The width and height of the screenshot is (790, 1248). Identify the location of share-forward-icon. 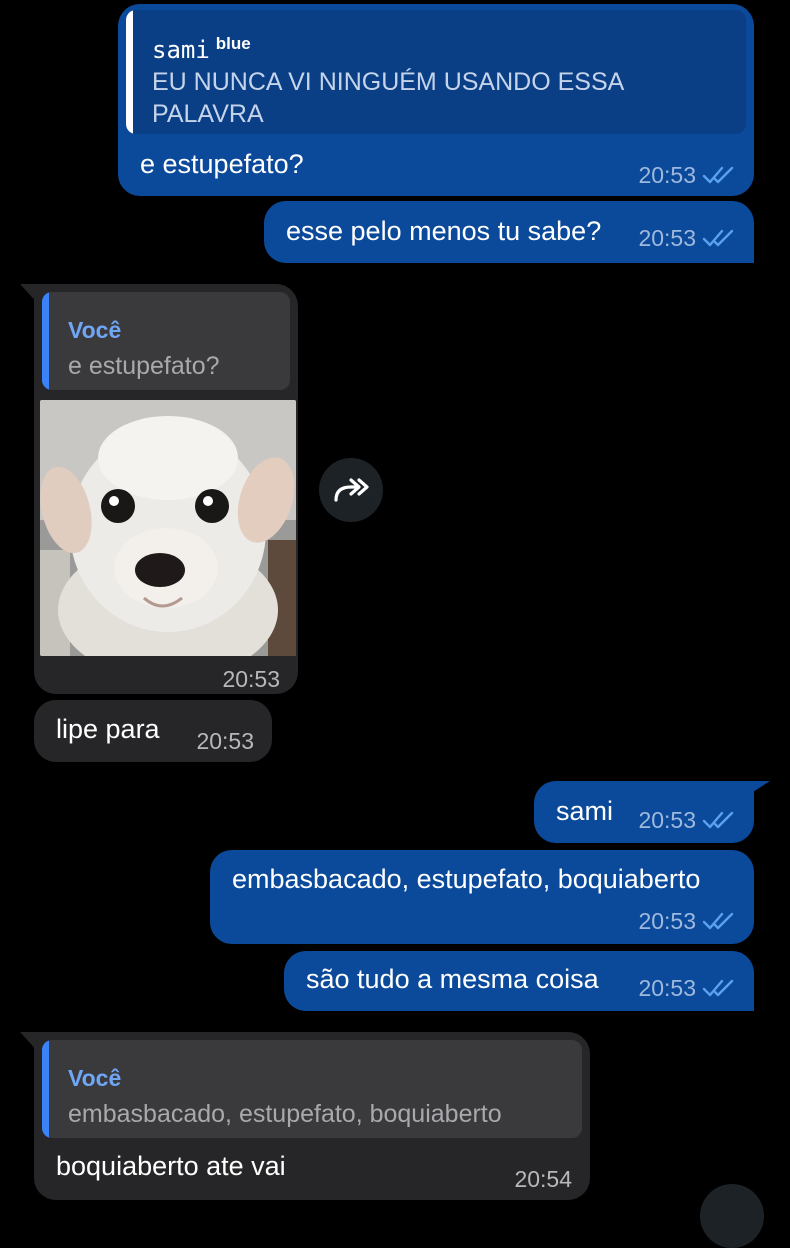
(351, 490).